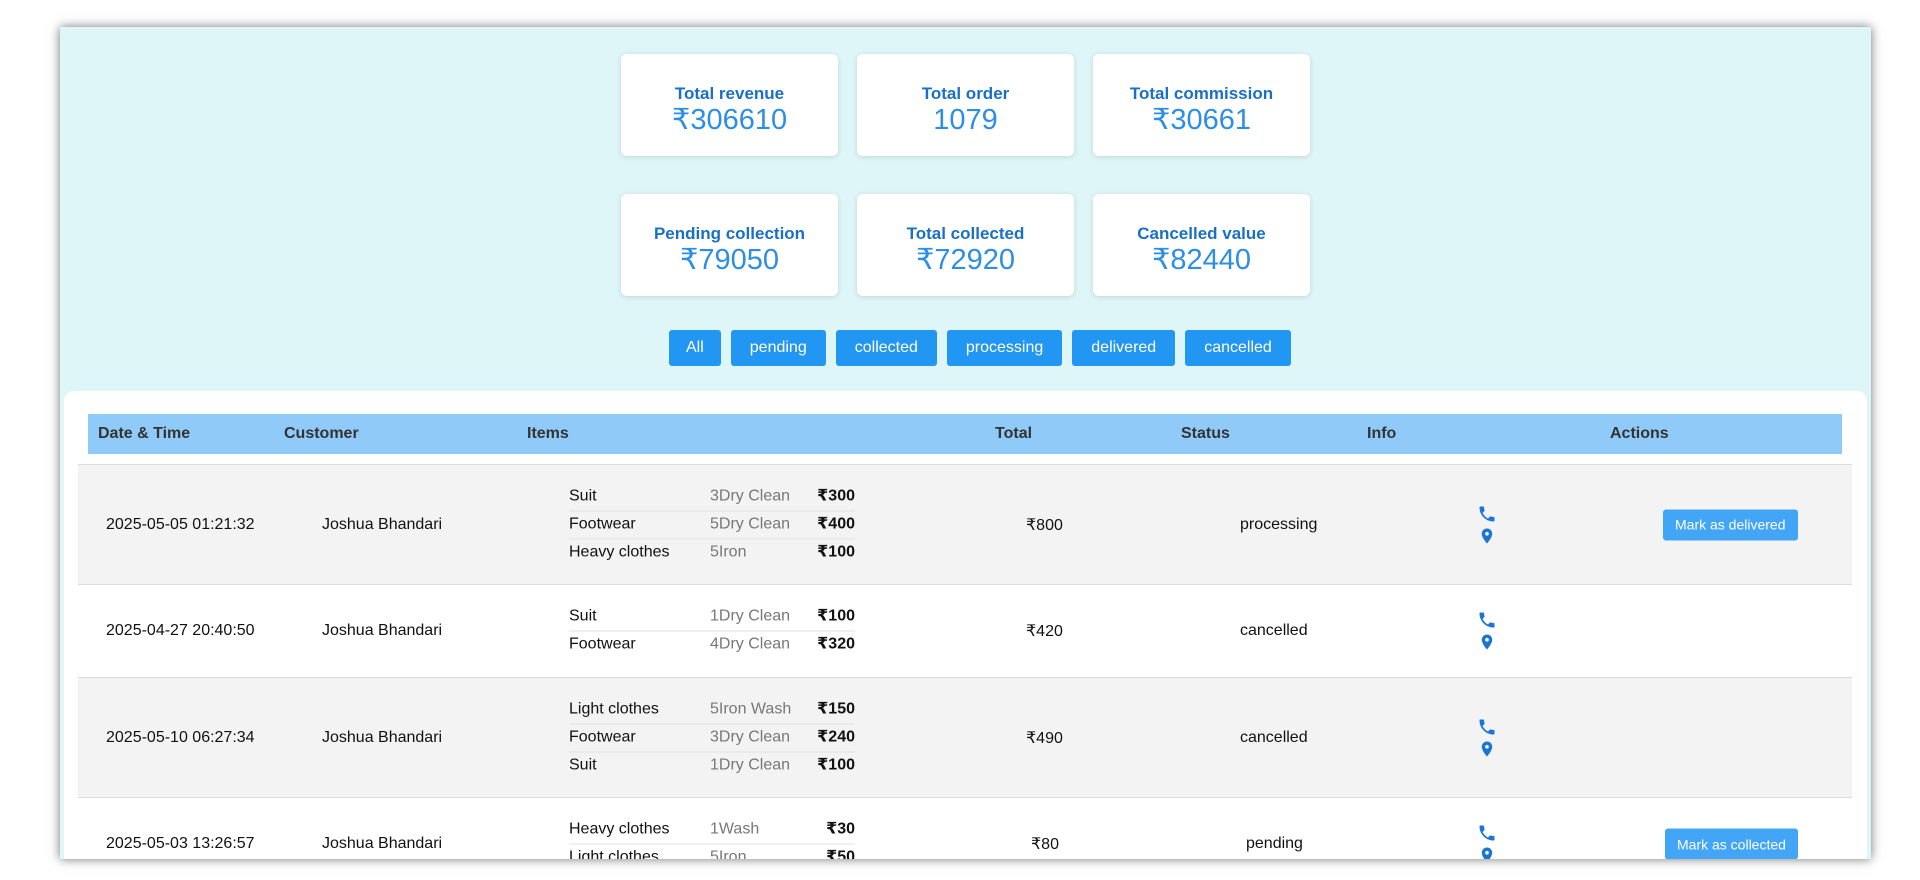 This screenshot has height=880, width=1920. What do you see at coordinates (750, 709) in the screenshot?
I see `item-service: 5Iron Wash` at bounding box center [750, 709].